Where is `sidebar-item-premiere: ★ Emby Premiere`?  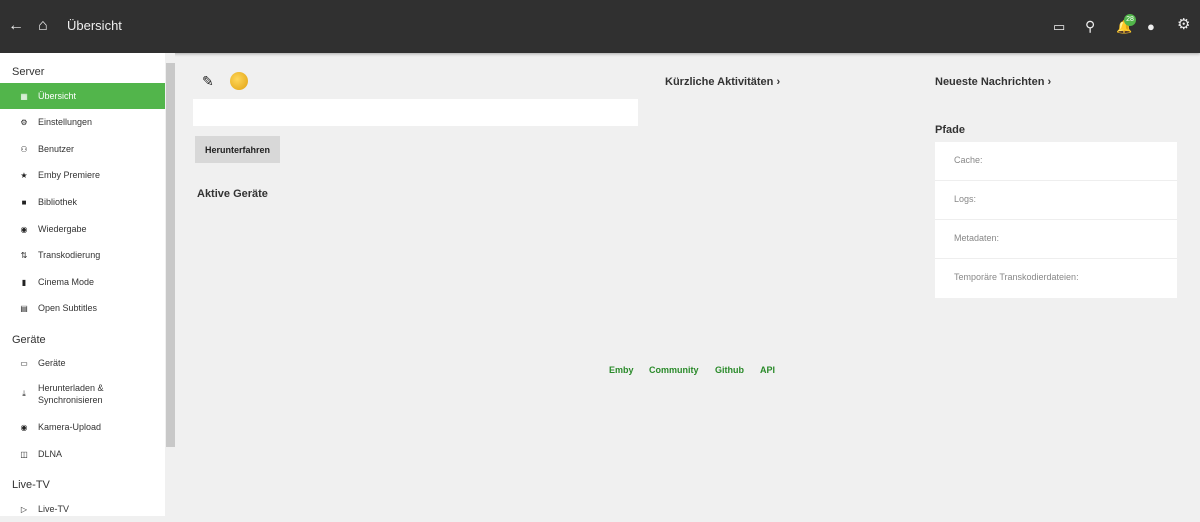 sidebar-item-premiere: ★ Emby Premiere is located at coordinates (82, 175).